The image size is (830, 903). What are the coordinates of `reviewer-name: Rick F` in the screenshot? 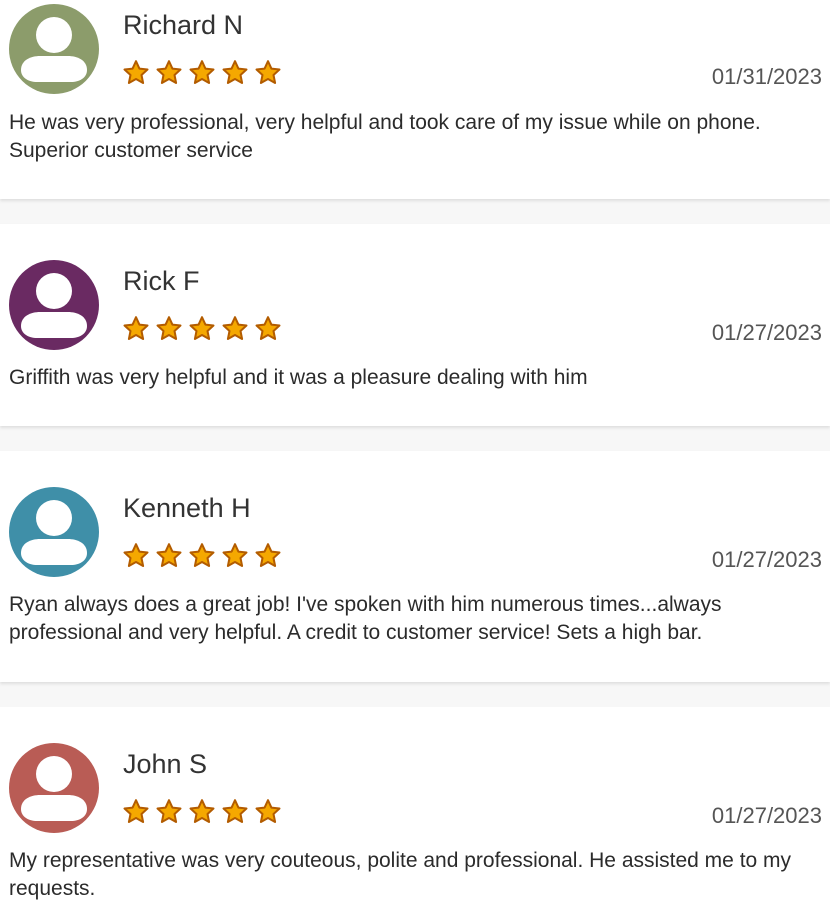 It's located at (161, 281).